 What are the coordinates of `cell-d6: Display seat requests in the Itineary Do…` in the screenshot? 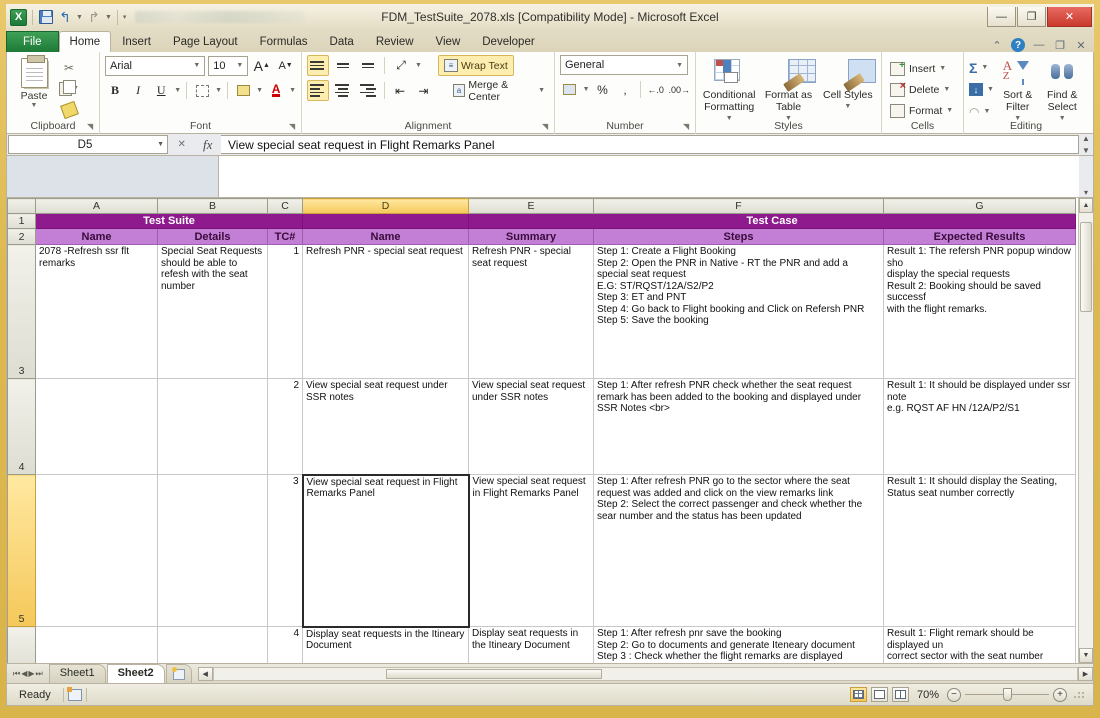 It's located at (385, 644).